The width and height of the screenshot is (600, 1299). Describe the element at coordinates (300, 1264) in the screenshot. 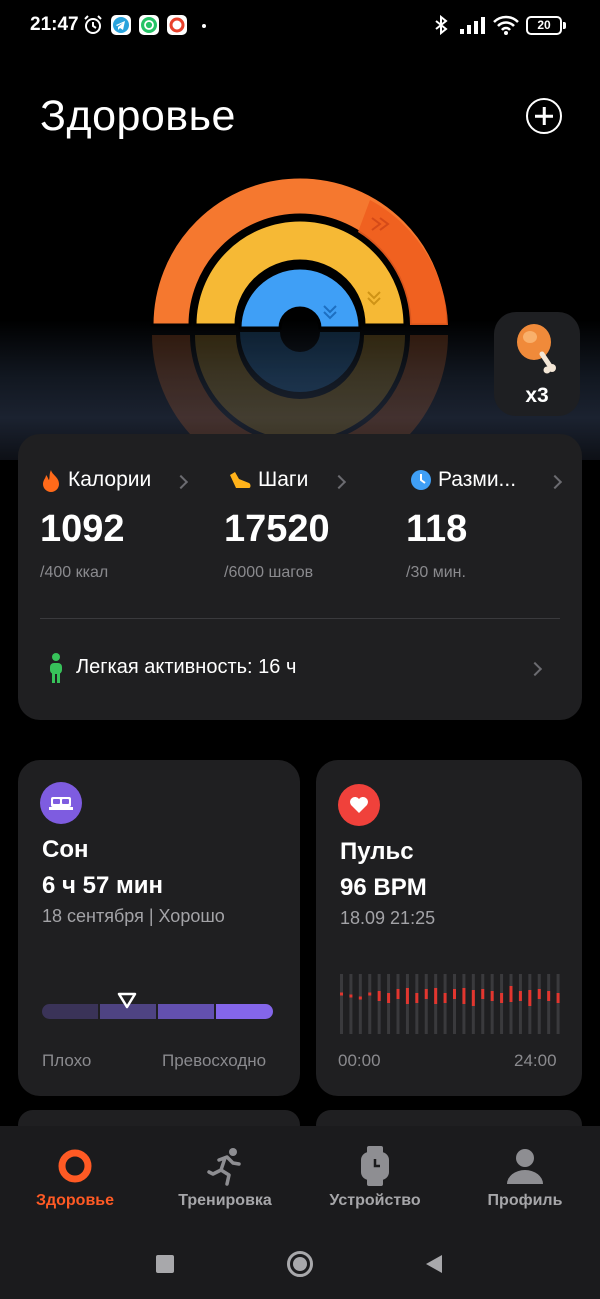

I see `home-button` at that location.